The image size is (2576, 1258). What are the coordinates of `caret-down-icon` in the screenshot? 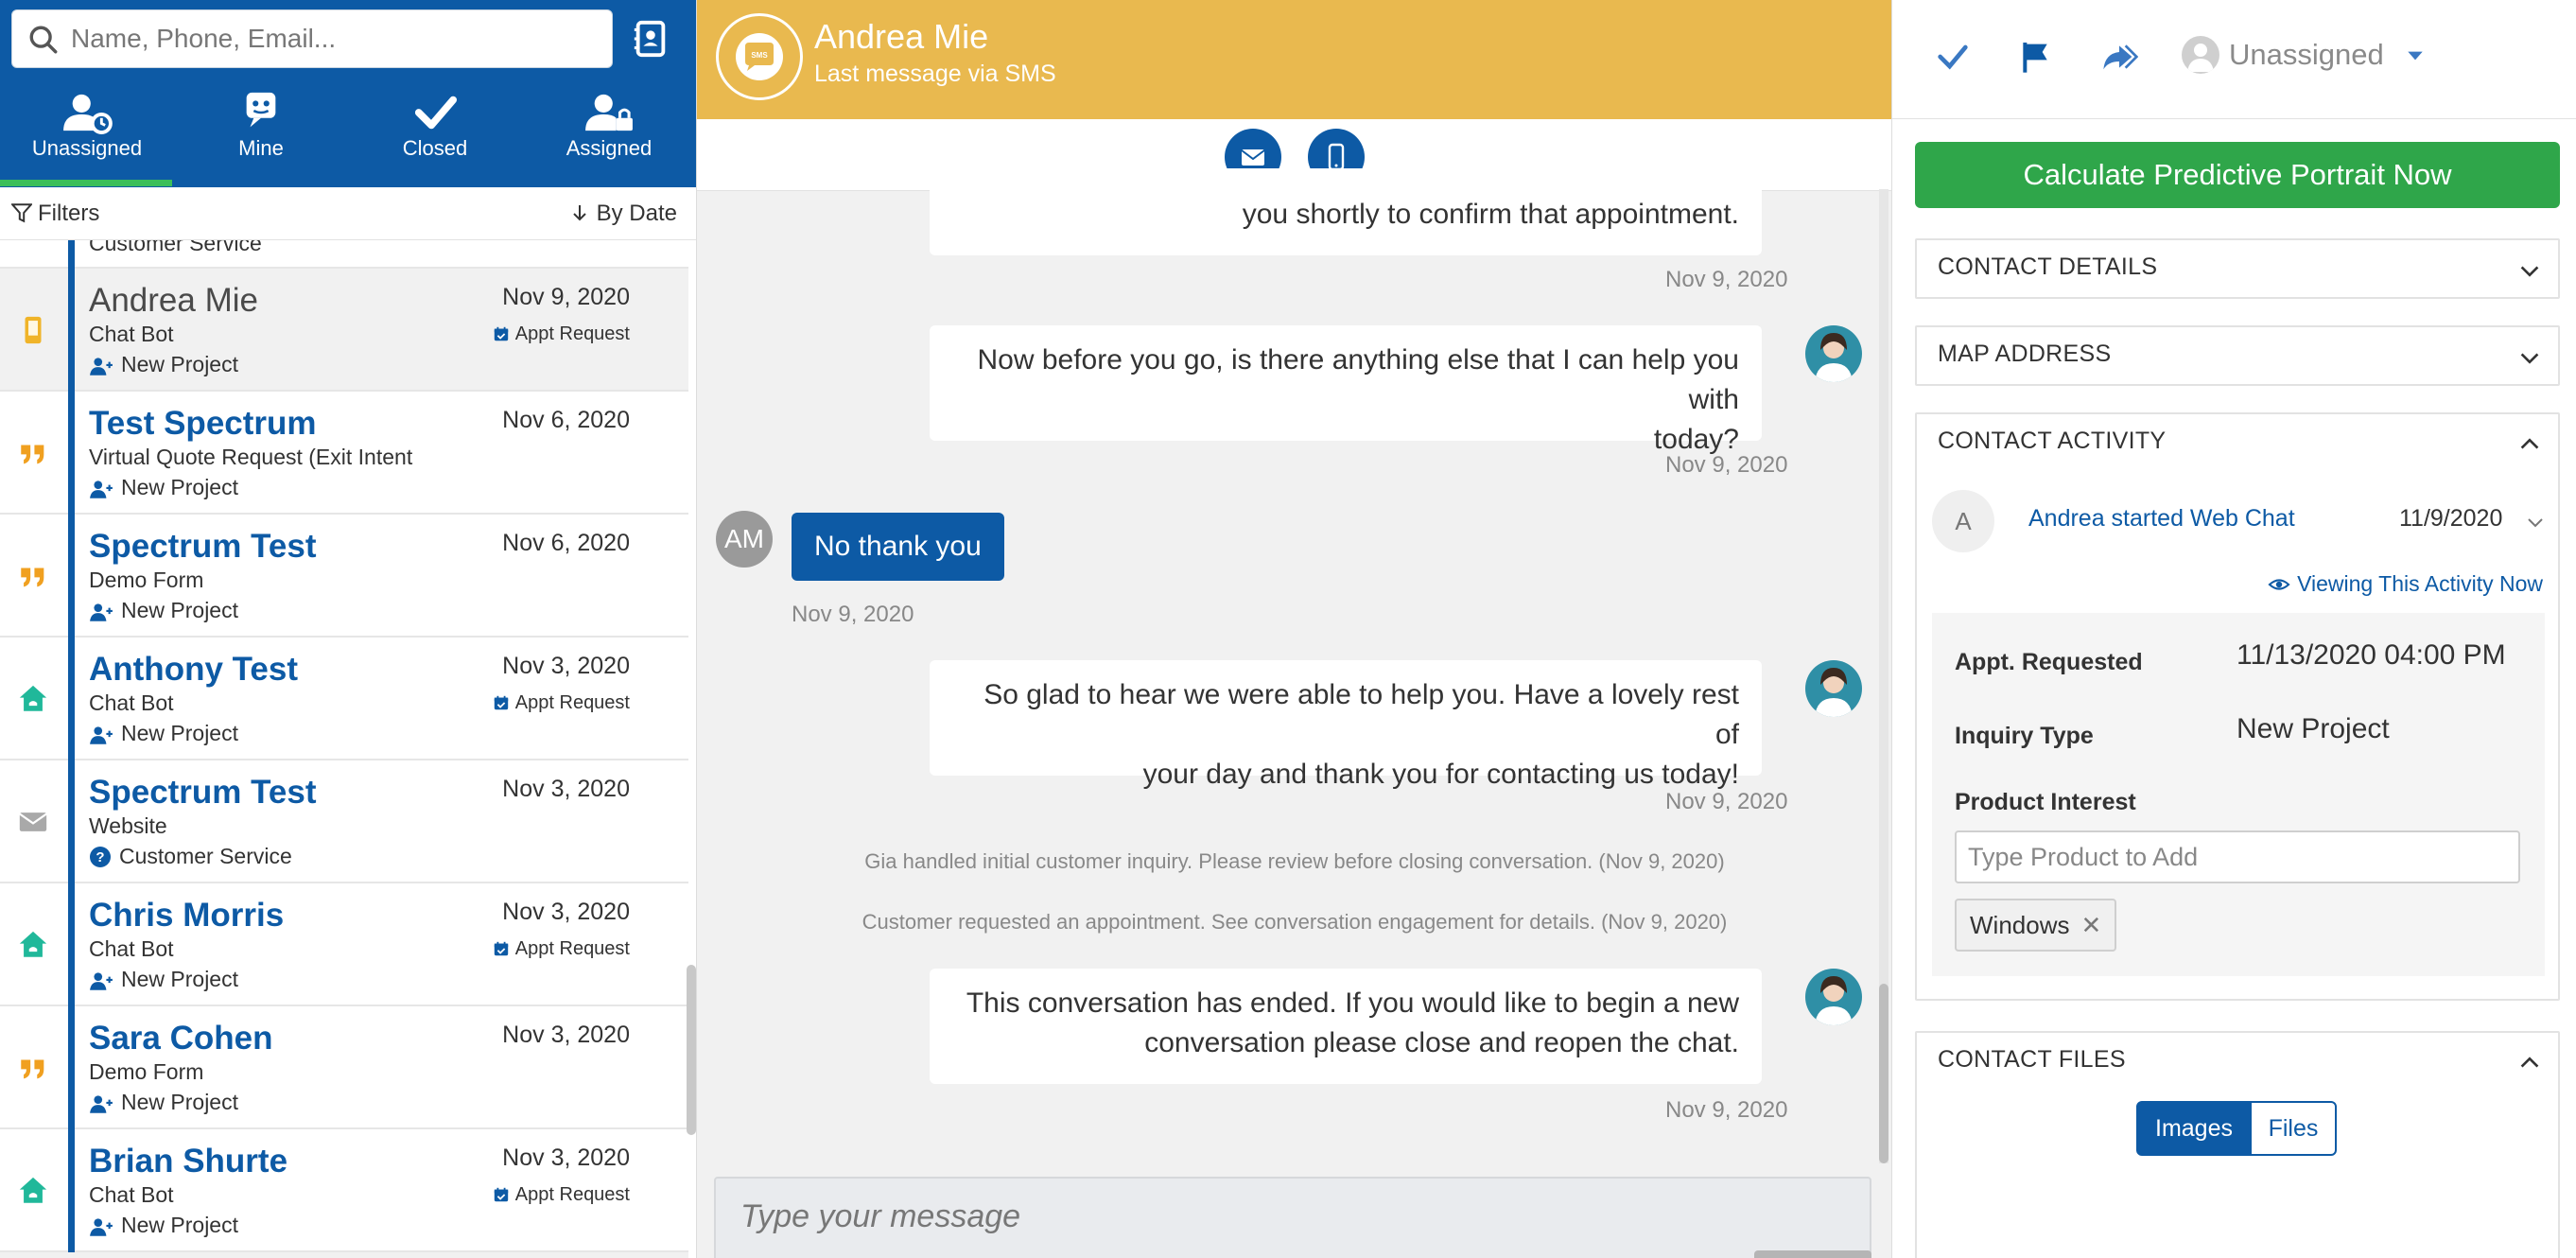 It's located at (2416, 56).